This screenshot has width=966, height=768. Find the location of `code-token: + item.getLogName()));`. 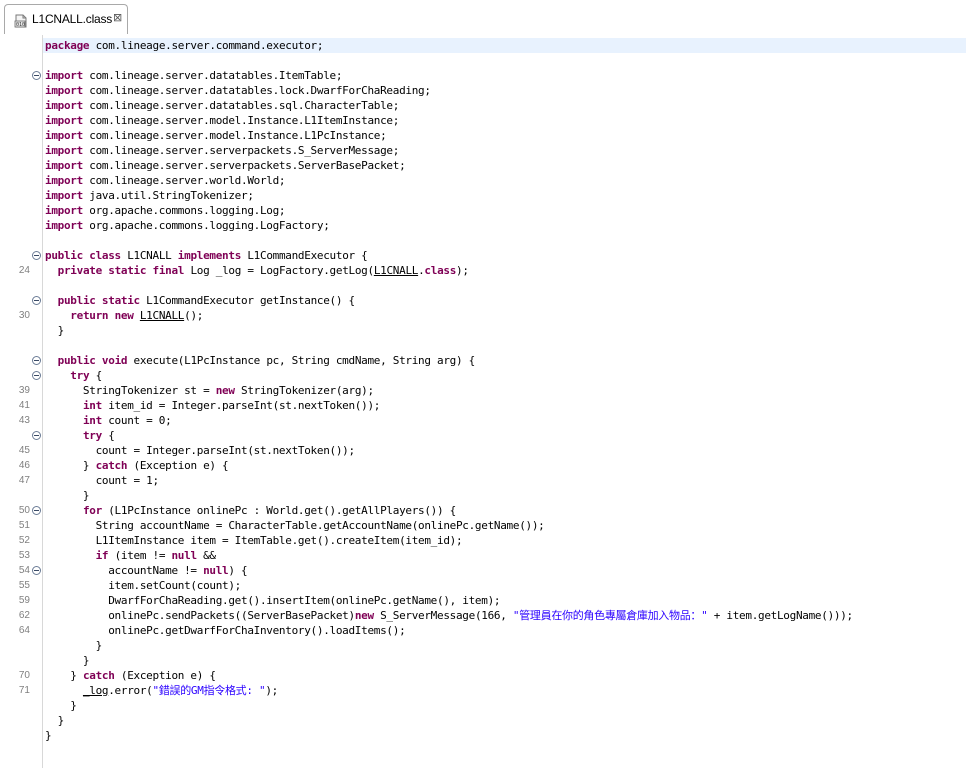

code-token: + item.getLogName())); is located at coordinates (780, 615).